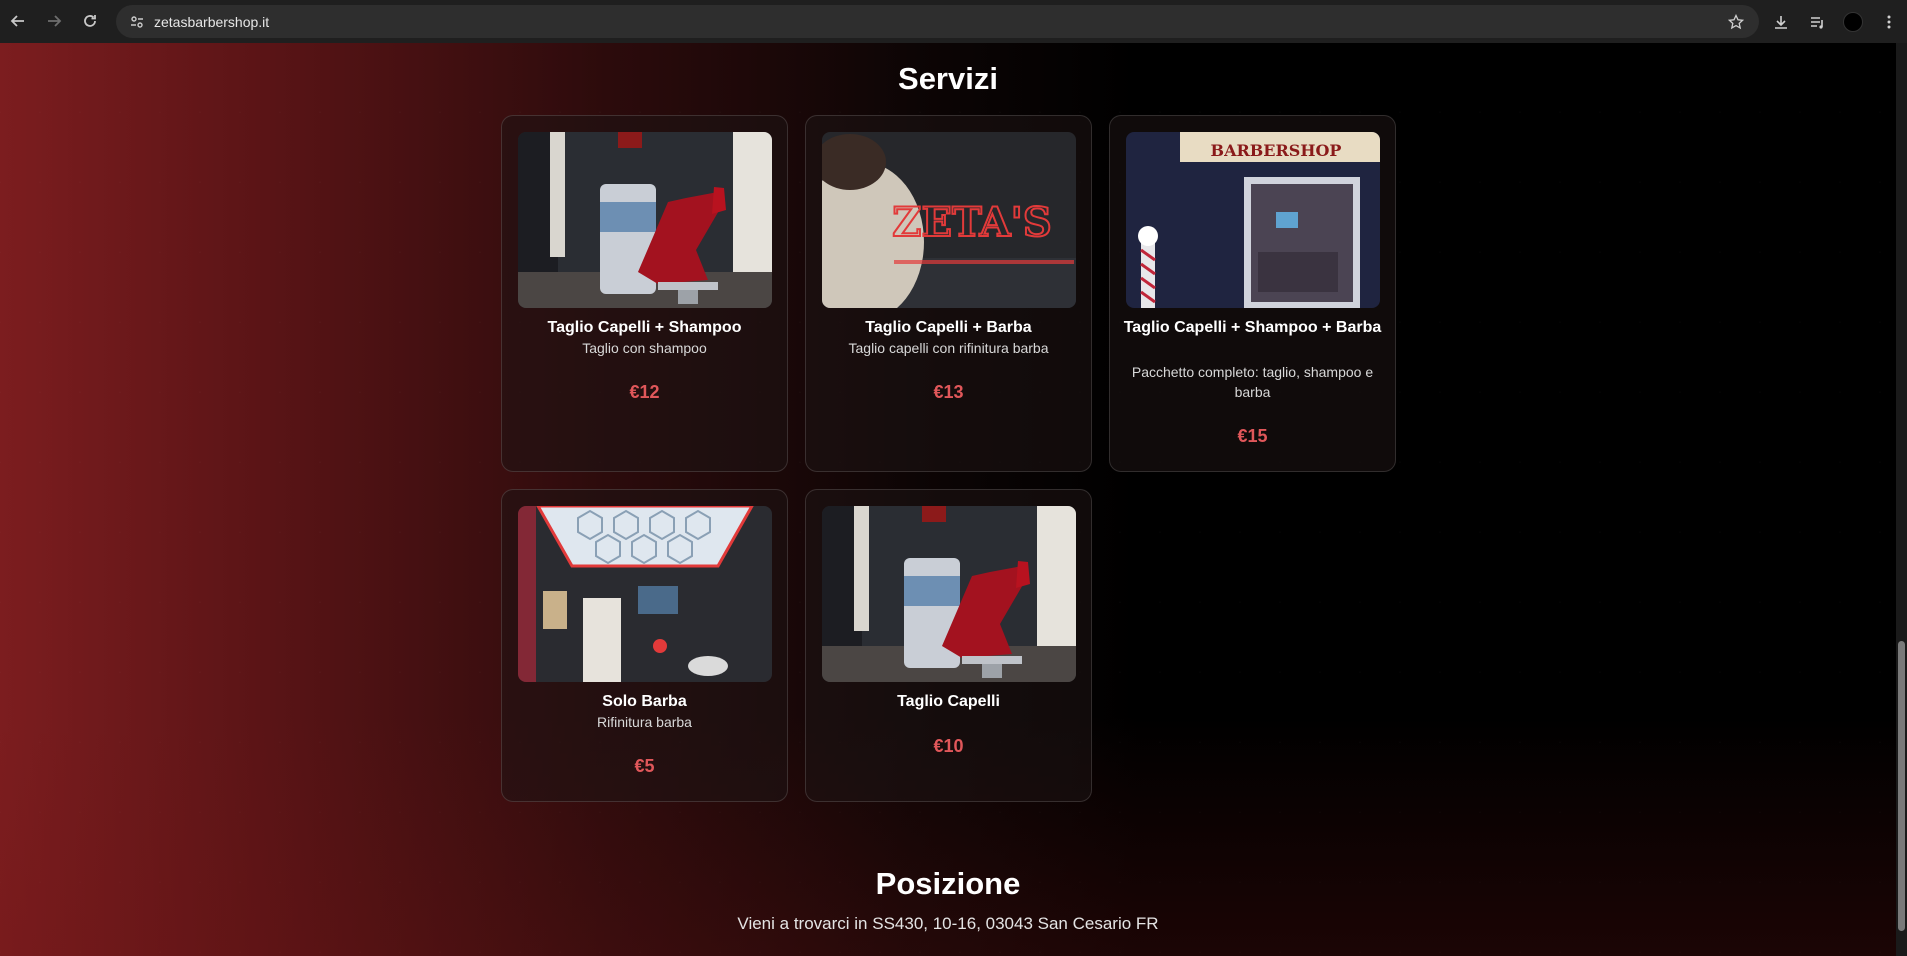 The height and width of the screenshot is (956, 1907). Describe the element at coordinates (948, 327) in the screenshot. I see `service-name: Taglio Capelli + Barba` at that location.